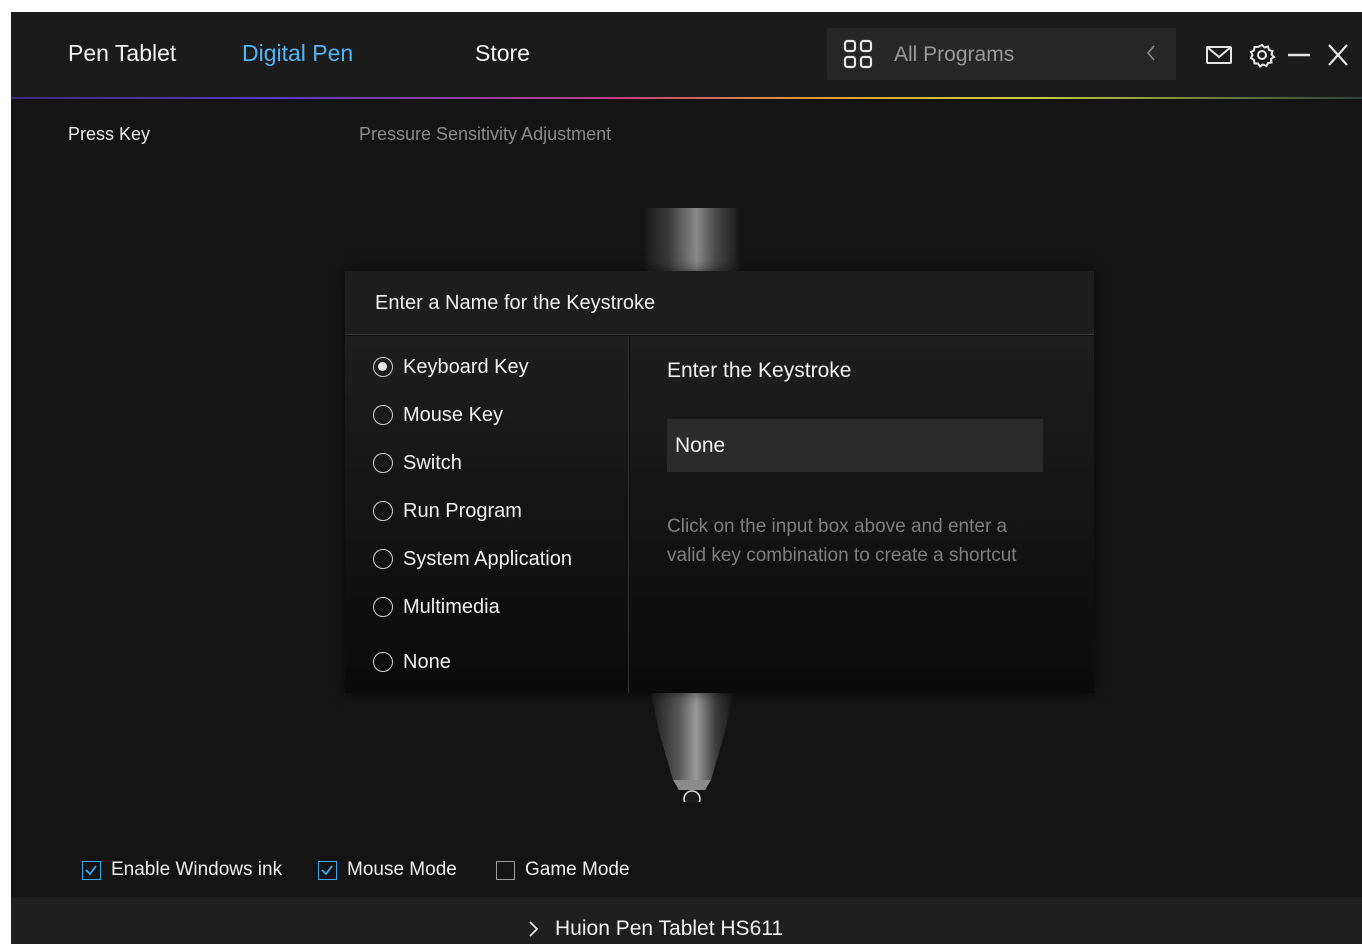 The width and height of the screenshot is (1362, 944). Describe the element at coordinates (515, 303) in the screenshot. I see `dialog-title: Enter a Name for the Keystroke` at that location.